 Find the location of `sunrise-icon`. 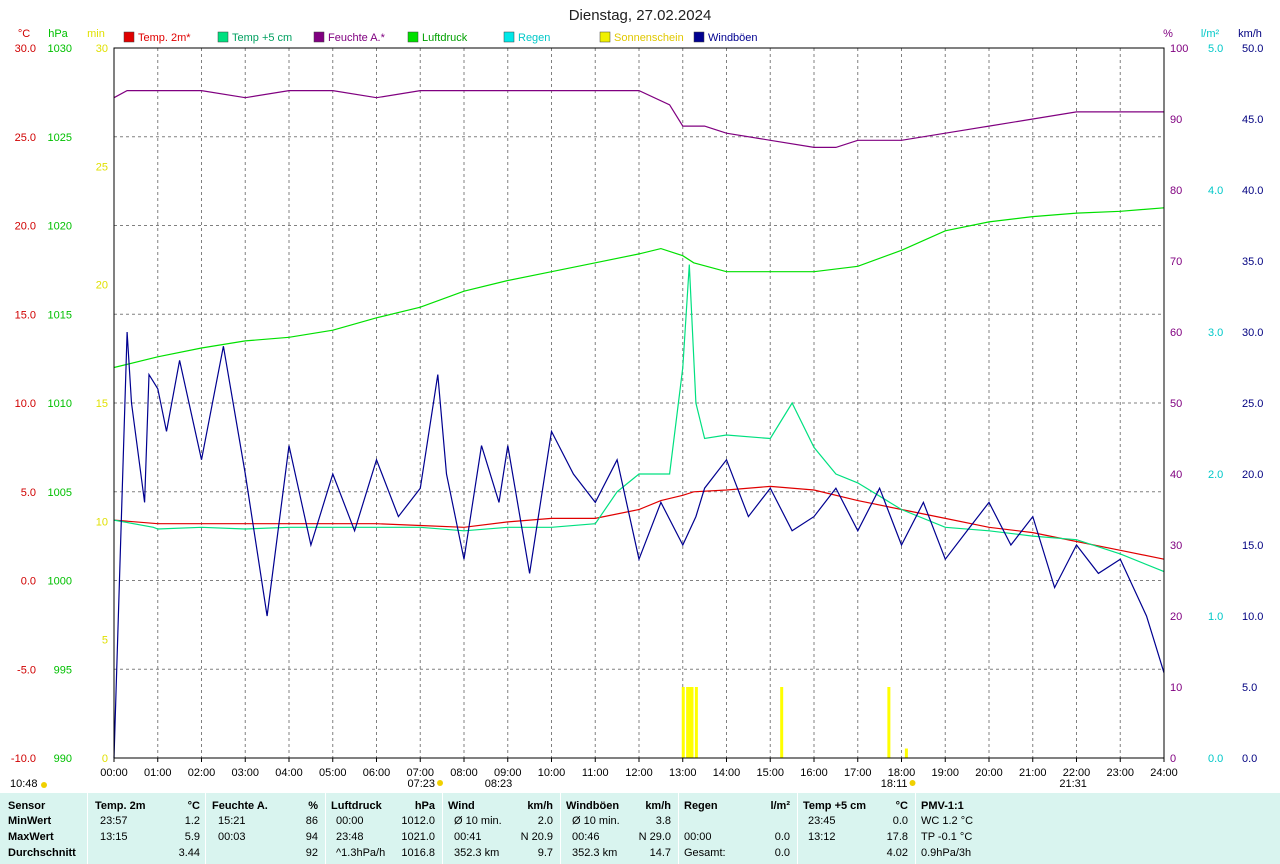

sunrise-icon is located at coordinates (440, 783).